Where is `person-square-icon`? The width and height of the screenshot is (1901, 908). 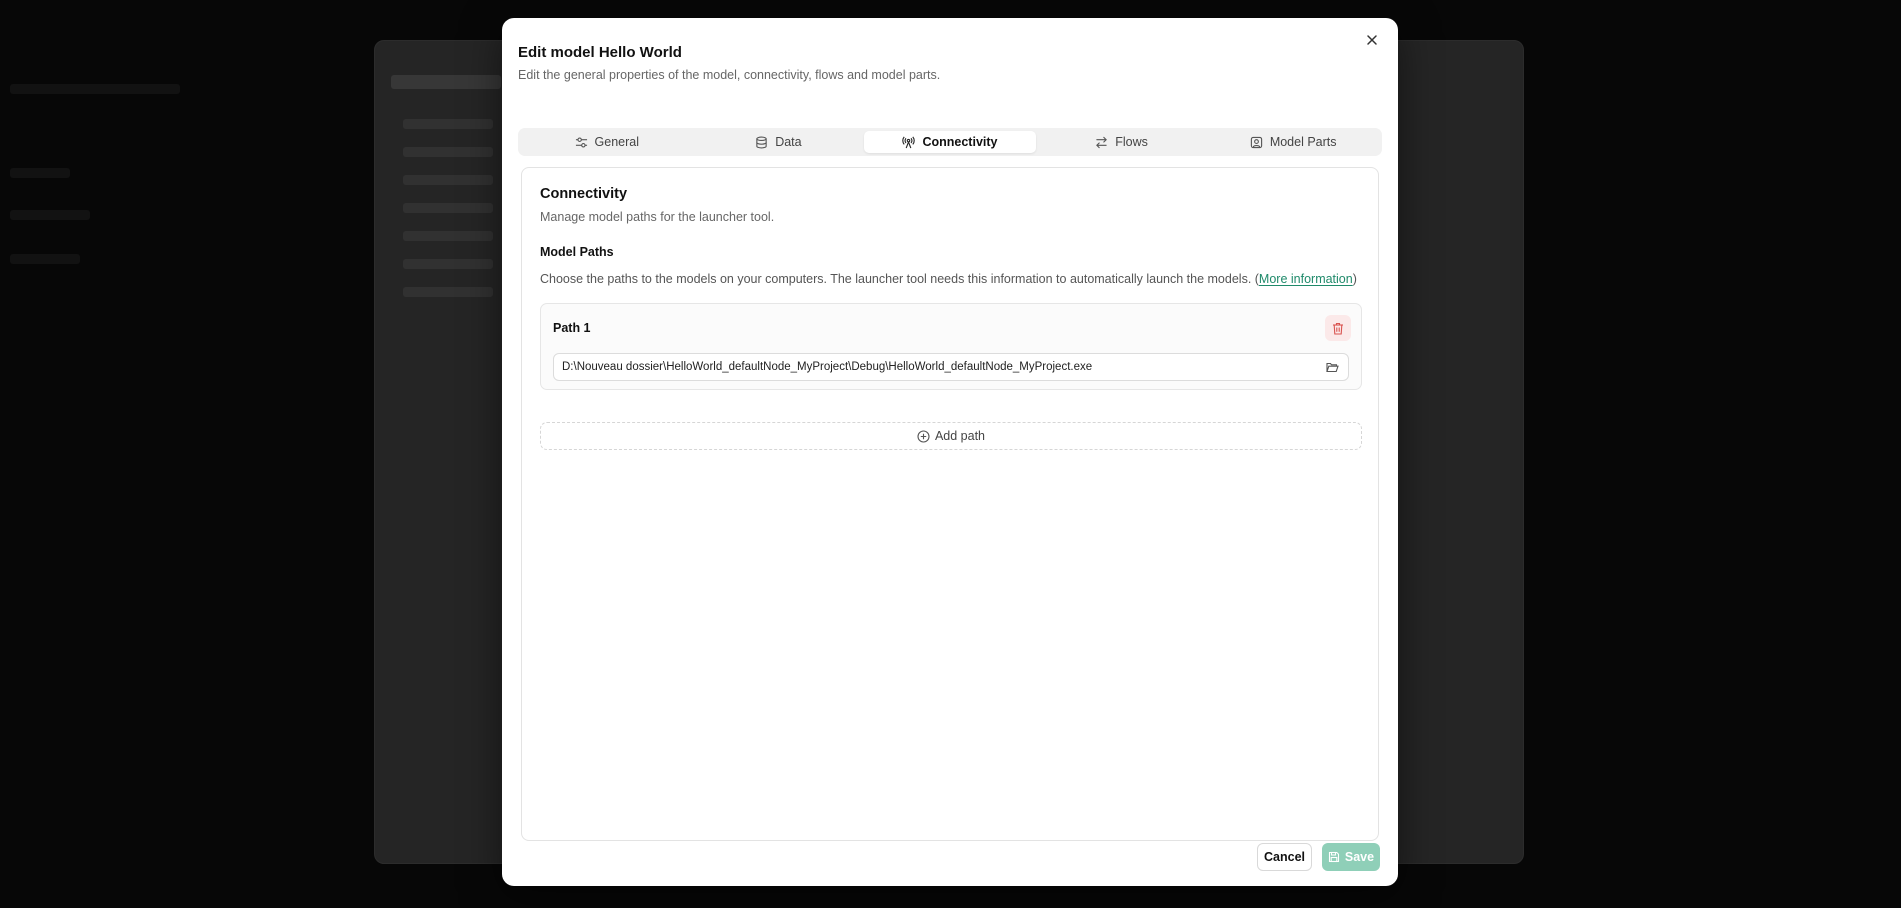
person-square-icon is located at coordinates (1256, 142).